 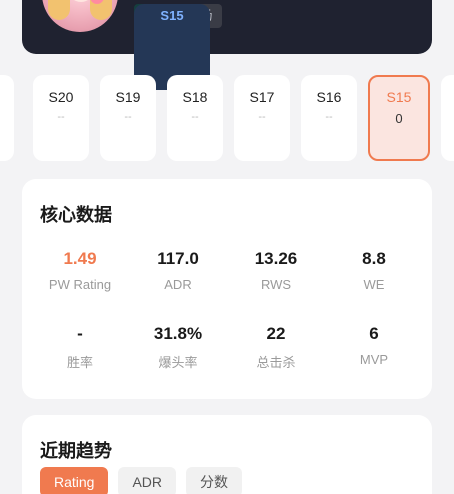 I want to click on season-item-s20: S20 --, so click(x=61, y=118).